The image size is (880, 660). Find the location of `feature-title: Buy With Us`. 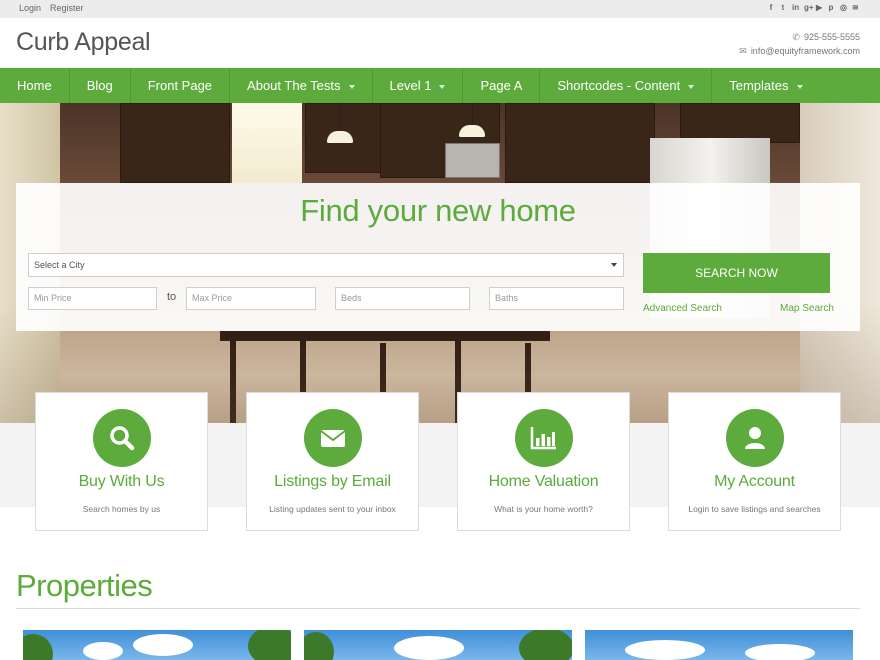

feature-title: Buy With Us is located at coordinates (121, 481).